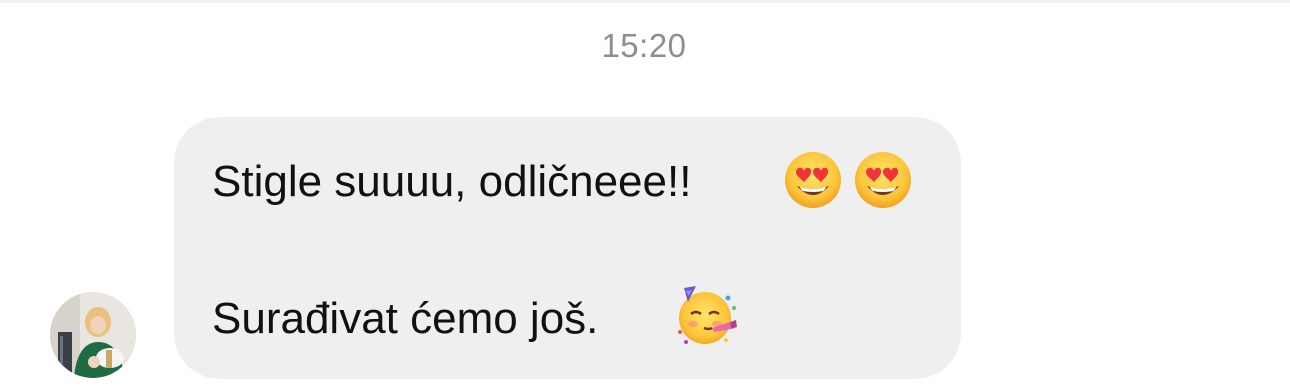  I want to click on sender-avatar, so click(93, 335).